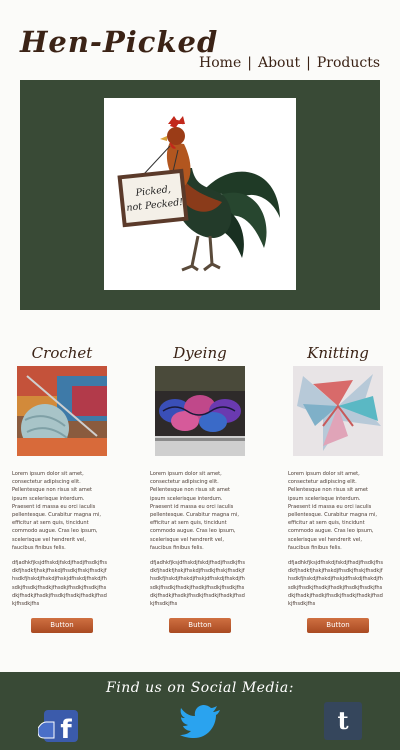 The height and width of the screenshot is (750, 400). I want to click on knitting-button: Button, so click(338, 626).